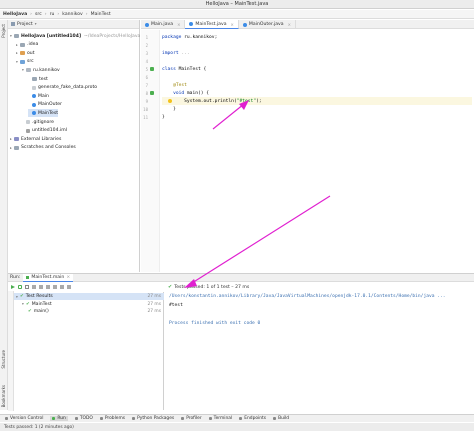  Describe the element at coordinates (244, 24) in the screenshot. I see `java-class-icon` at that location.